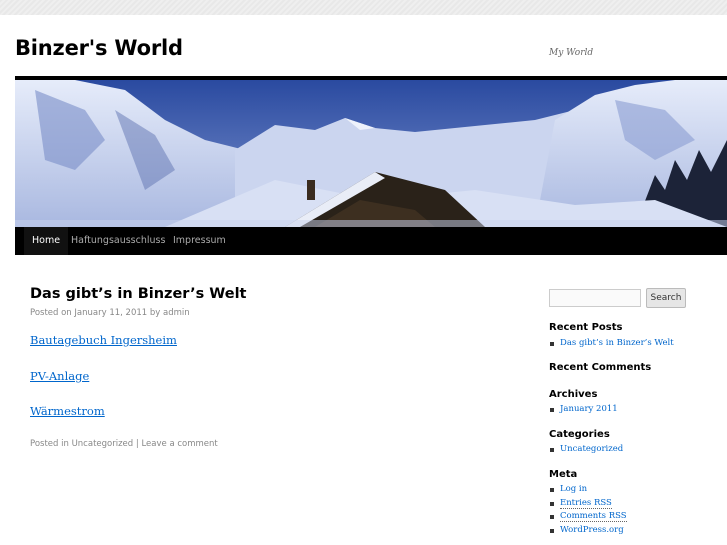  What do you see at coordinates (593, 516) in the screenshot?
I see `meta-link-comments-rss: Comments RSS` at bounding box center [593, 516].